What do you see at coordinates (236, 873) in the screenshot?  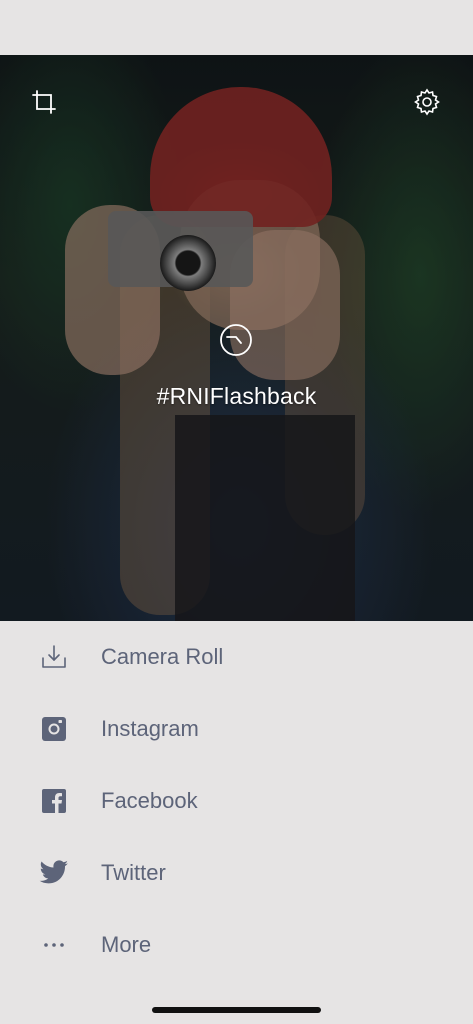 I see `share-item-twitter: Twitter` at bounding box center [236, 873].